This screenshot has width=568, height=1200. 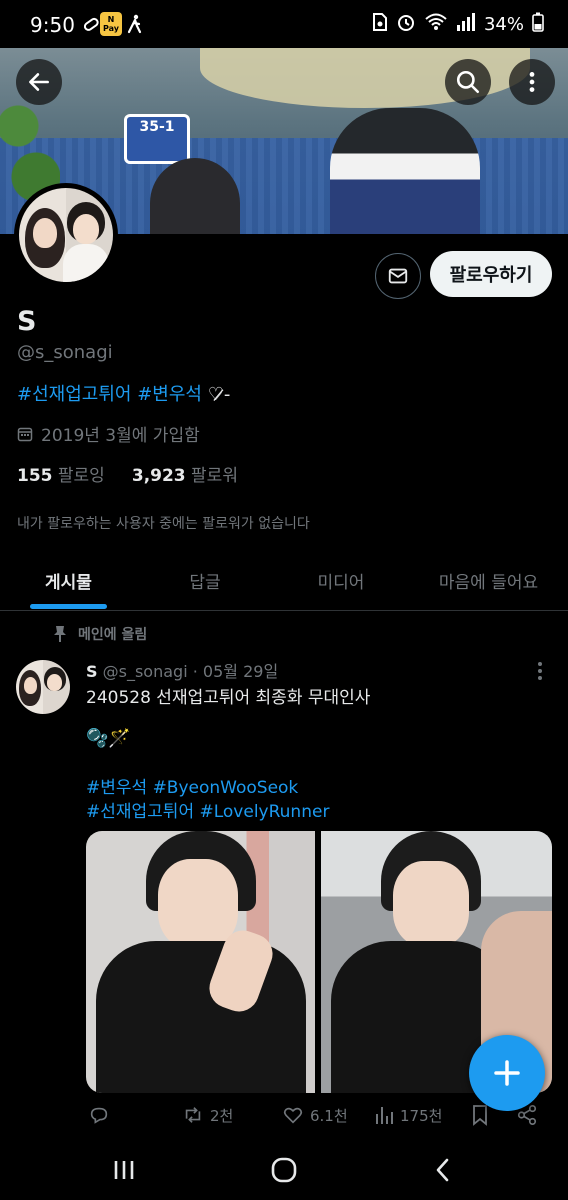 I want to click on tweet-photo, so click(x=200, y=962).